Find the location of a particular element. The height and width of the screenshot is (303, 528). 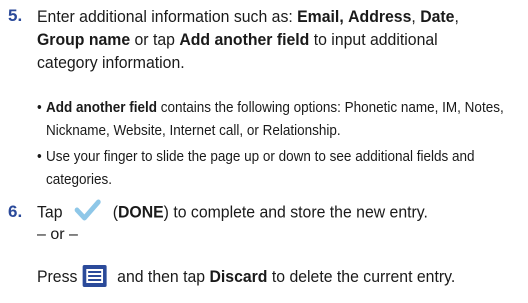

done-label: DONE is located at coordinates (140, 212).